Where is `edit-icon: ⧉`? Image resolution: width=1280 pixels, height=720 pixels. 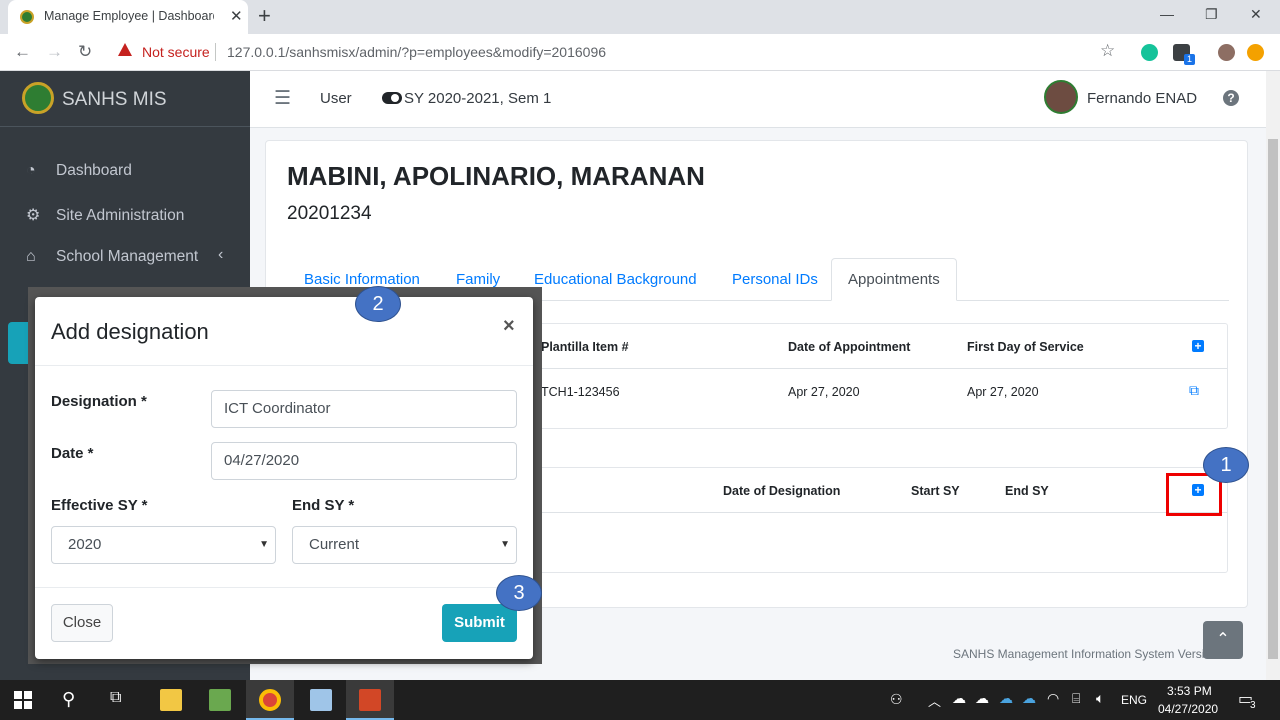 edit-icon: ⧉ is located at coordinates (1194, 390).